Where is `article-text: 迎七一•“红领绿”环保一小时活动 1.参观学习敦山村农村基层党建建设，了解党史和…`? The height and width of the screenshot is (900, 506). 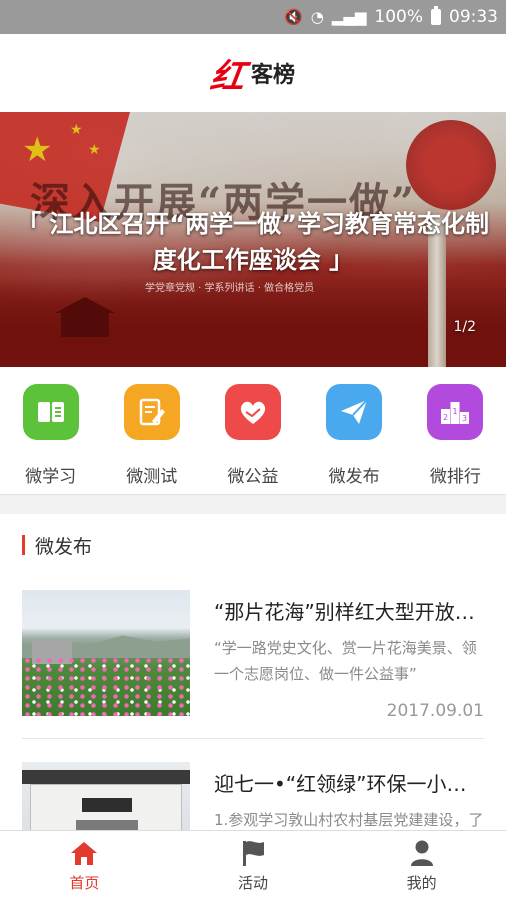 article-text: 迎七一•“红领绿”环保一小时活动 1.参观学习敦山村农村基层党建建设，了解党史和… is located at coordinates (349, 796).